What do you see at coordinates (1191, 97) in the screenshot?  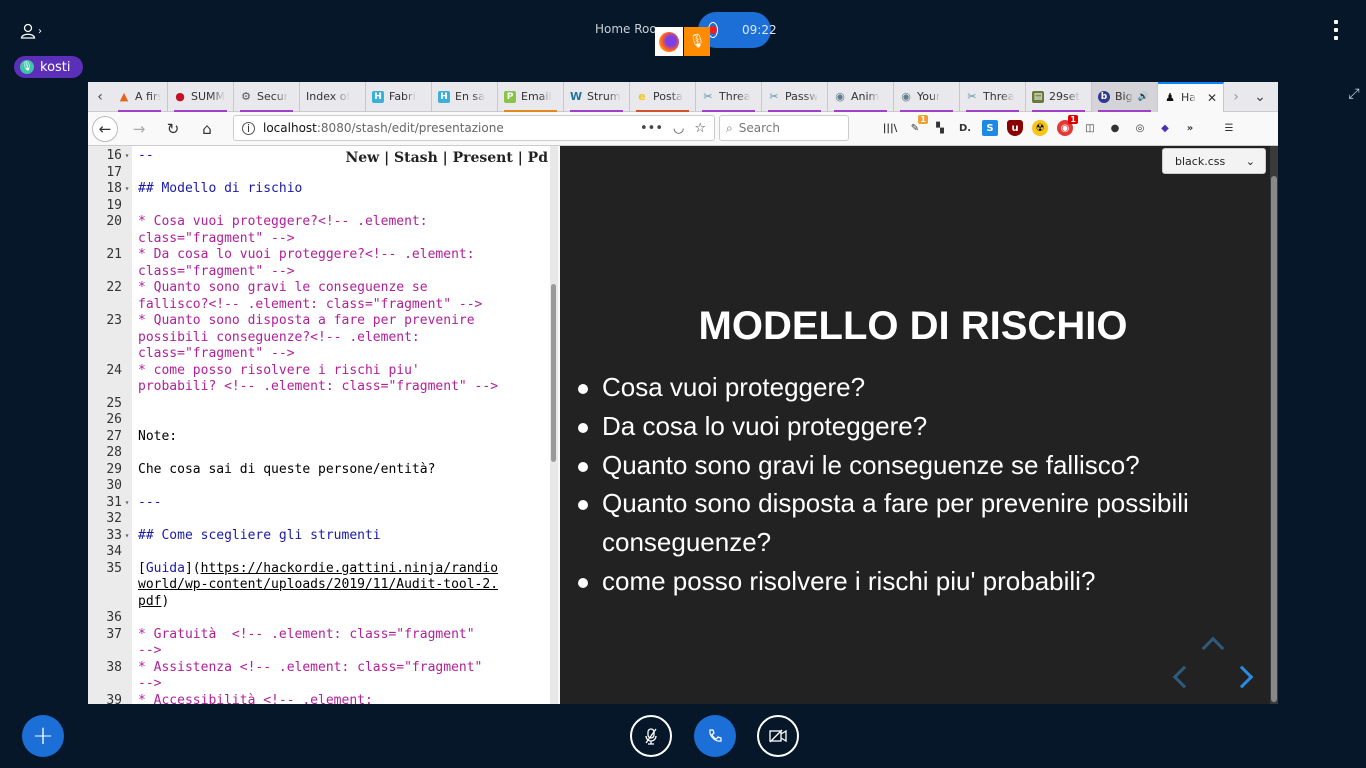 I see `browser-tab: ♟ Ha ✕` at bounding box center [1191, 97].